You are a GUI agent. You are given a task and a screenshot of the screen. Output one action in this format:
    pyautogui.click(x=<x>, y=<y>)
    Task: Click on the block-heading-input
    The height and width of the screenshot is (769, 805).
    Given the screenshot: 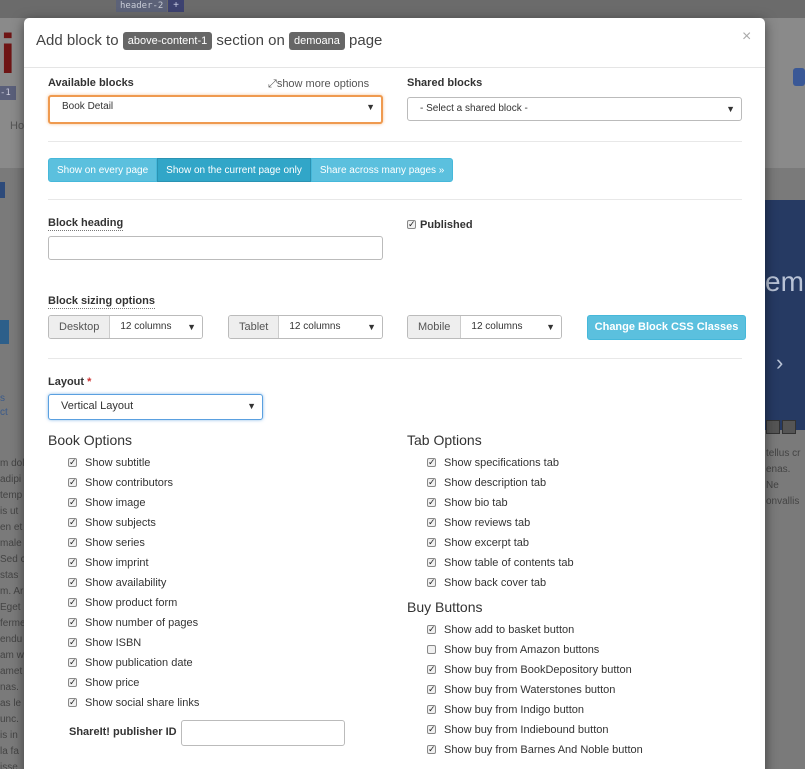 What is the action you would take?
    pyautogui.click(x=215, y=248)
    